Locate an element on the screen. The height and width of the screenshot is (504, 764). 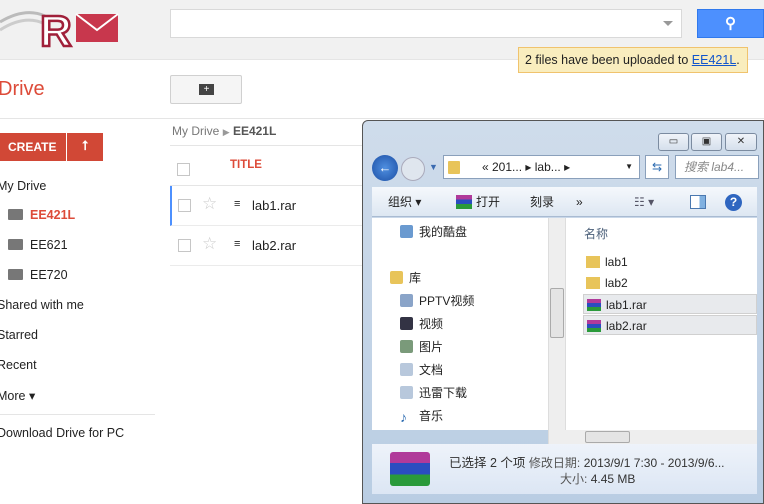
documents-icon is located at coordinates (406, 369).